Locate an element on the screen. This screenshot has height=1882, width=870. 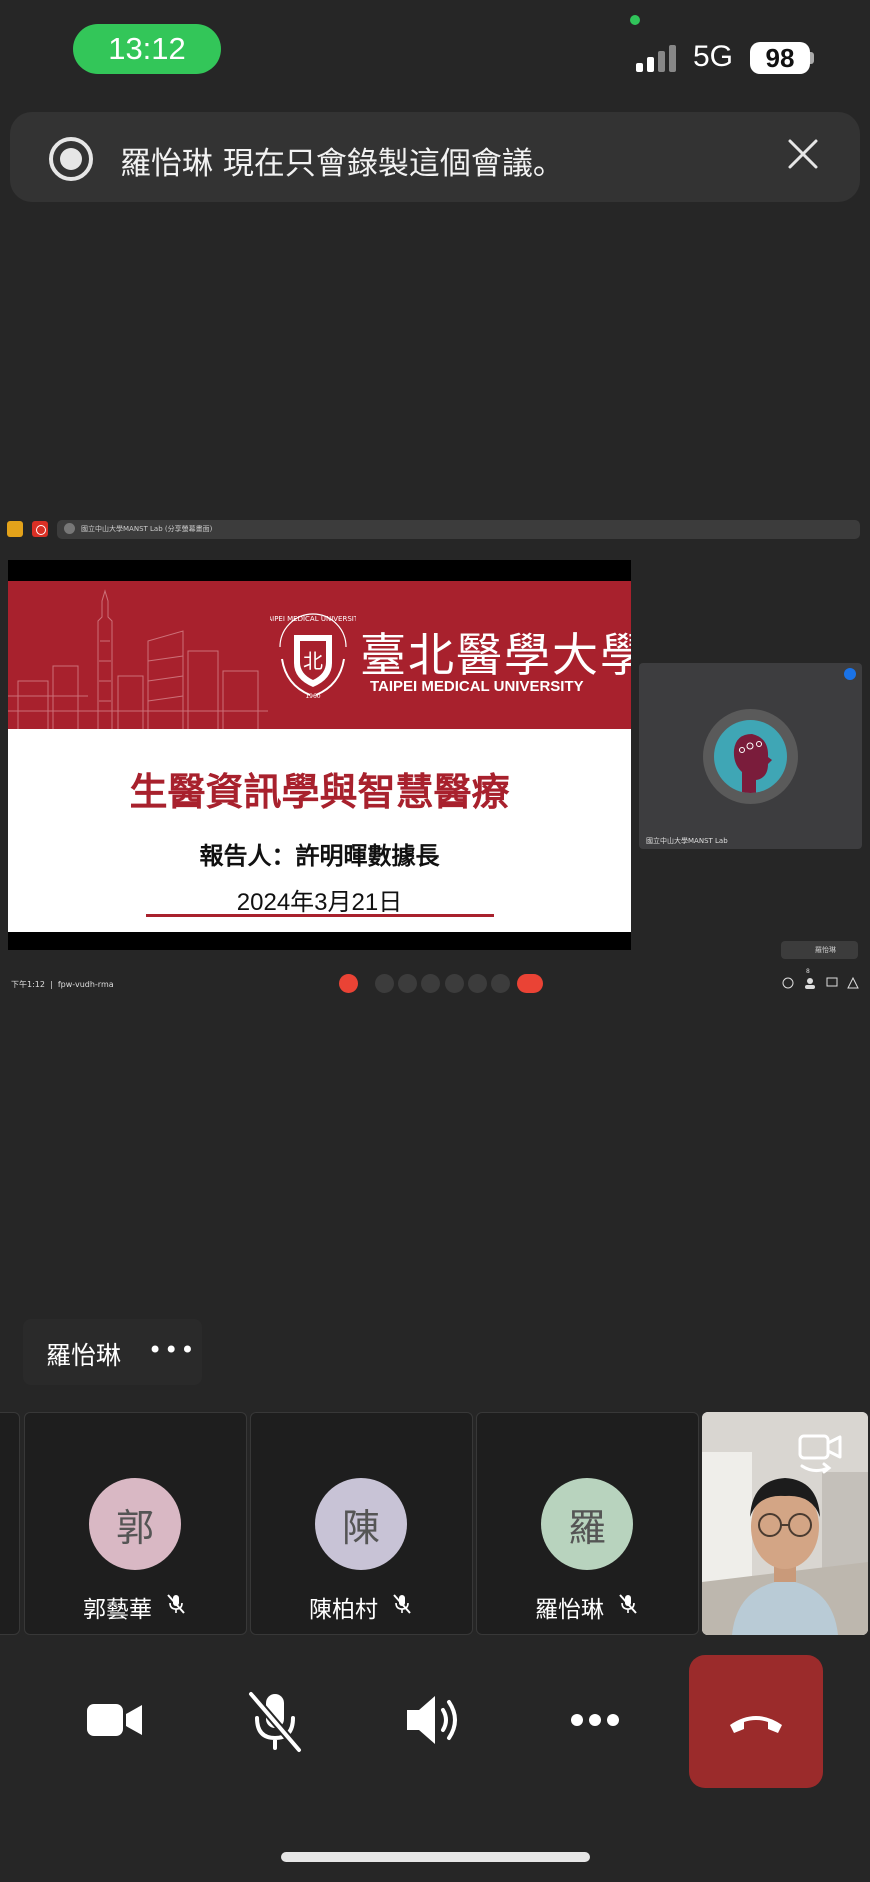
meet-mic-icon is located at coordinates (348, 983).